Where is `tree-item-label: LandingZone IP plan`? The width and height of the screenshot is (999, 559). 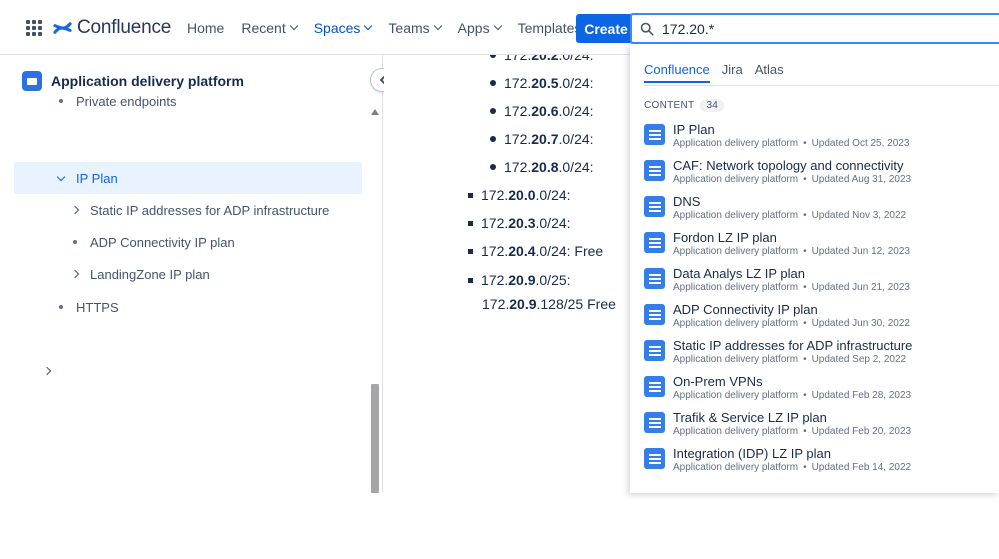 tree-item-label: LandingZone IP plan is located at coordinates (150, 274).